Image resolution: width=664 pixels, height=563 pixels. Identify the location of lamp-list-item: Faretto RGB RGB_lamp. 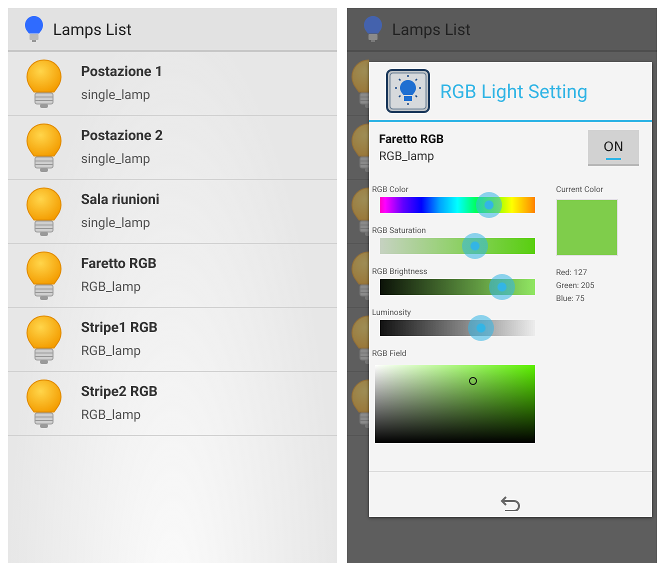
(172, 276).